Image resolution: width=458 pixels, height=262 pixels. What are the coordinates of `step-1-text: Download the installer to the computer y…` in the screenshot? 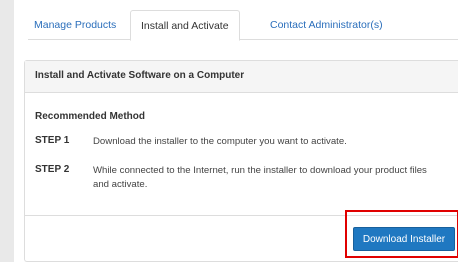 It's located at (220, 141).